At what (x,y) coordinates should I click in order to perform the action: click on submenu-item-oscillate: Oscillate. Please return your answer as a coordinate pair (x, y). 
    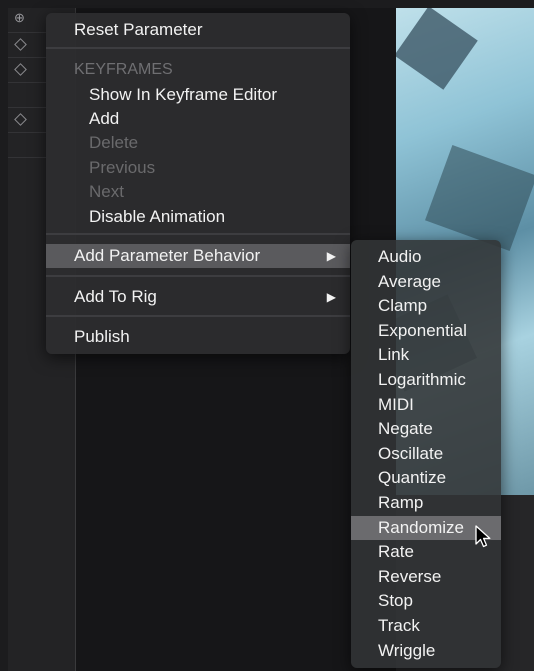
    Looking at the image, I should click on (426, 454).